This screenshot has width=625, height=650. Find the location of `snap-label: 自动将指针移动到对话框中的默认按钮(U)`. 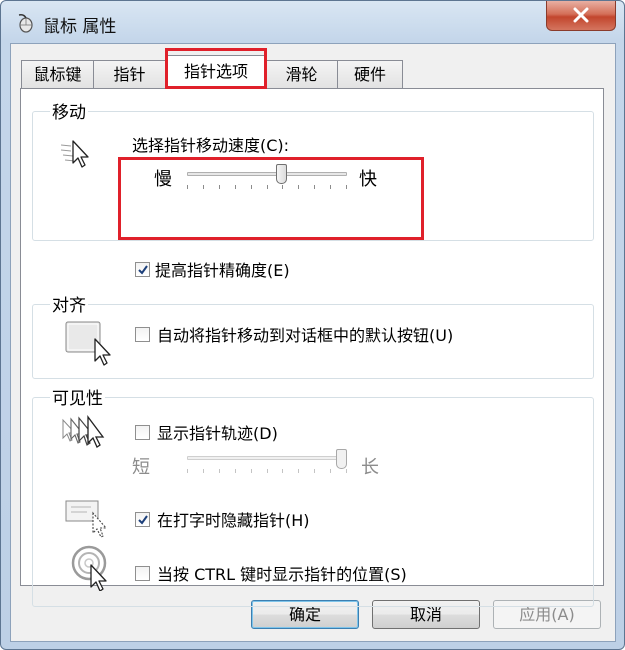

snap-label: 自动将指针移动到对话框中的默认按钮(U) is located at coordinates (305, 334).